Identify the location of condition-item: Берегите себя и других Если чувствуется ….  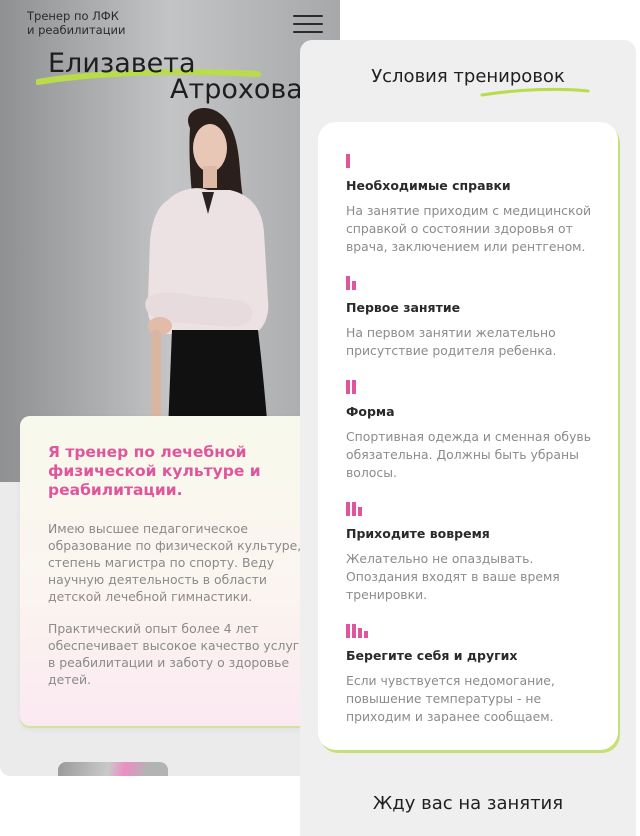
(472, 674).